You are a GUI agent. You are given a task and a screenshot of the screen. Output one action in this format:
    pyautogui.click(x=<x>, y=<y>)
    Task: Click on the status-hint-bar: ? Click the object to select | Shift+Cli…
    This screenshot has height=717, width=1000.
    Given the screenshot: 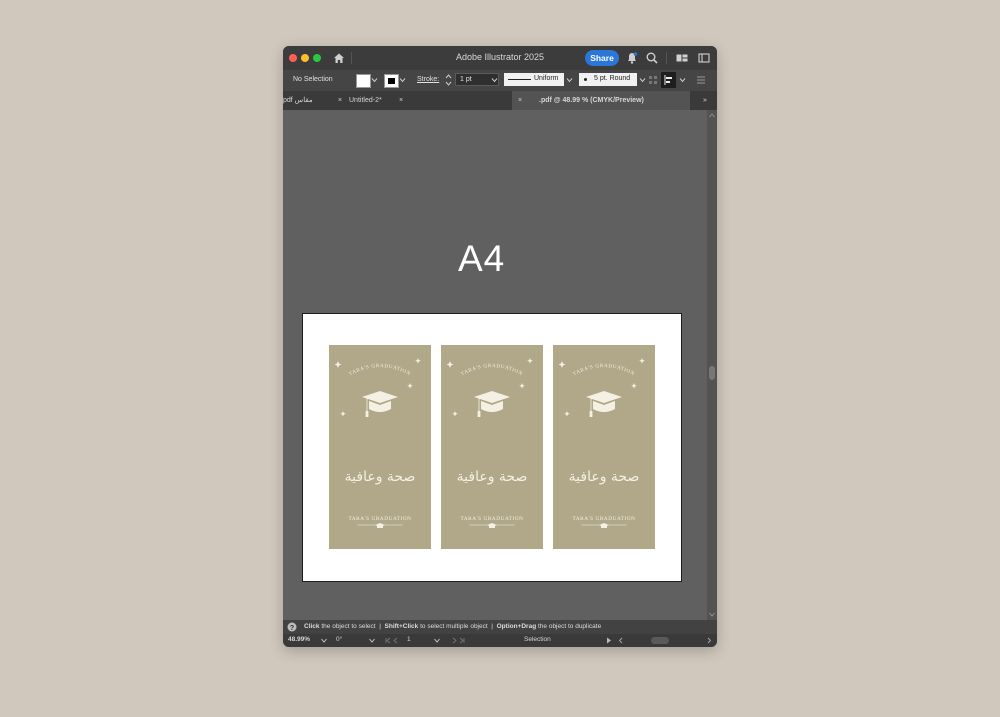 What is the action you would take?
    pyautogui.click(x=500, y=627)
    